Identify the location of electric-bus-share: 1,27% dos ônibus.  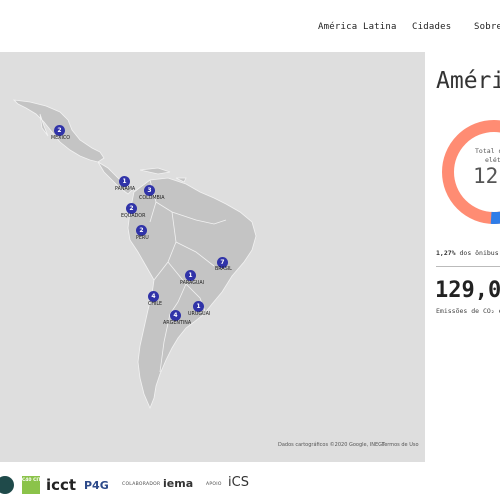
(467, 253).